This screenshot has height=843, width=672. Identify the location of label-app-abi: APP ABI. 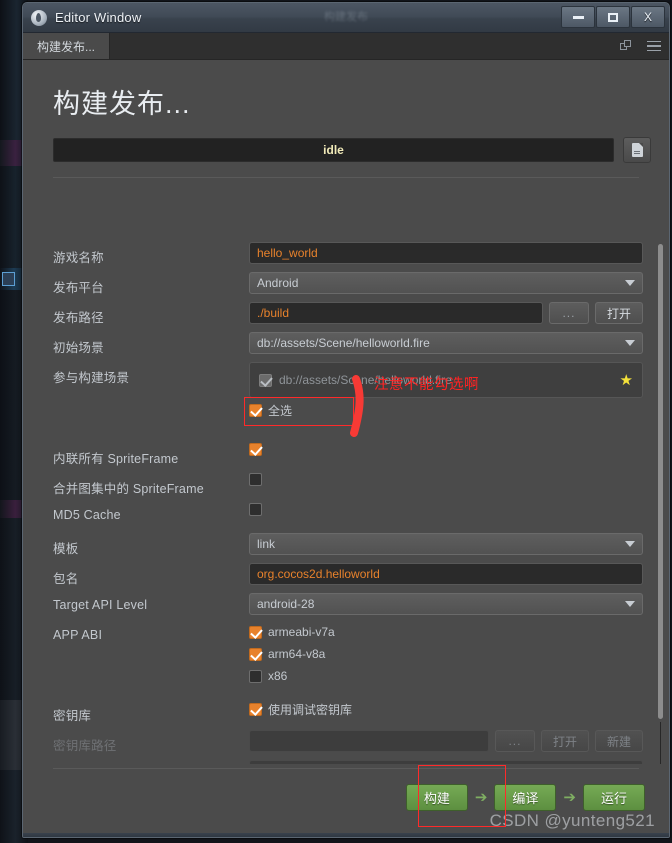
(78, 635).